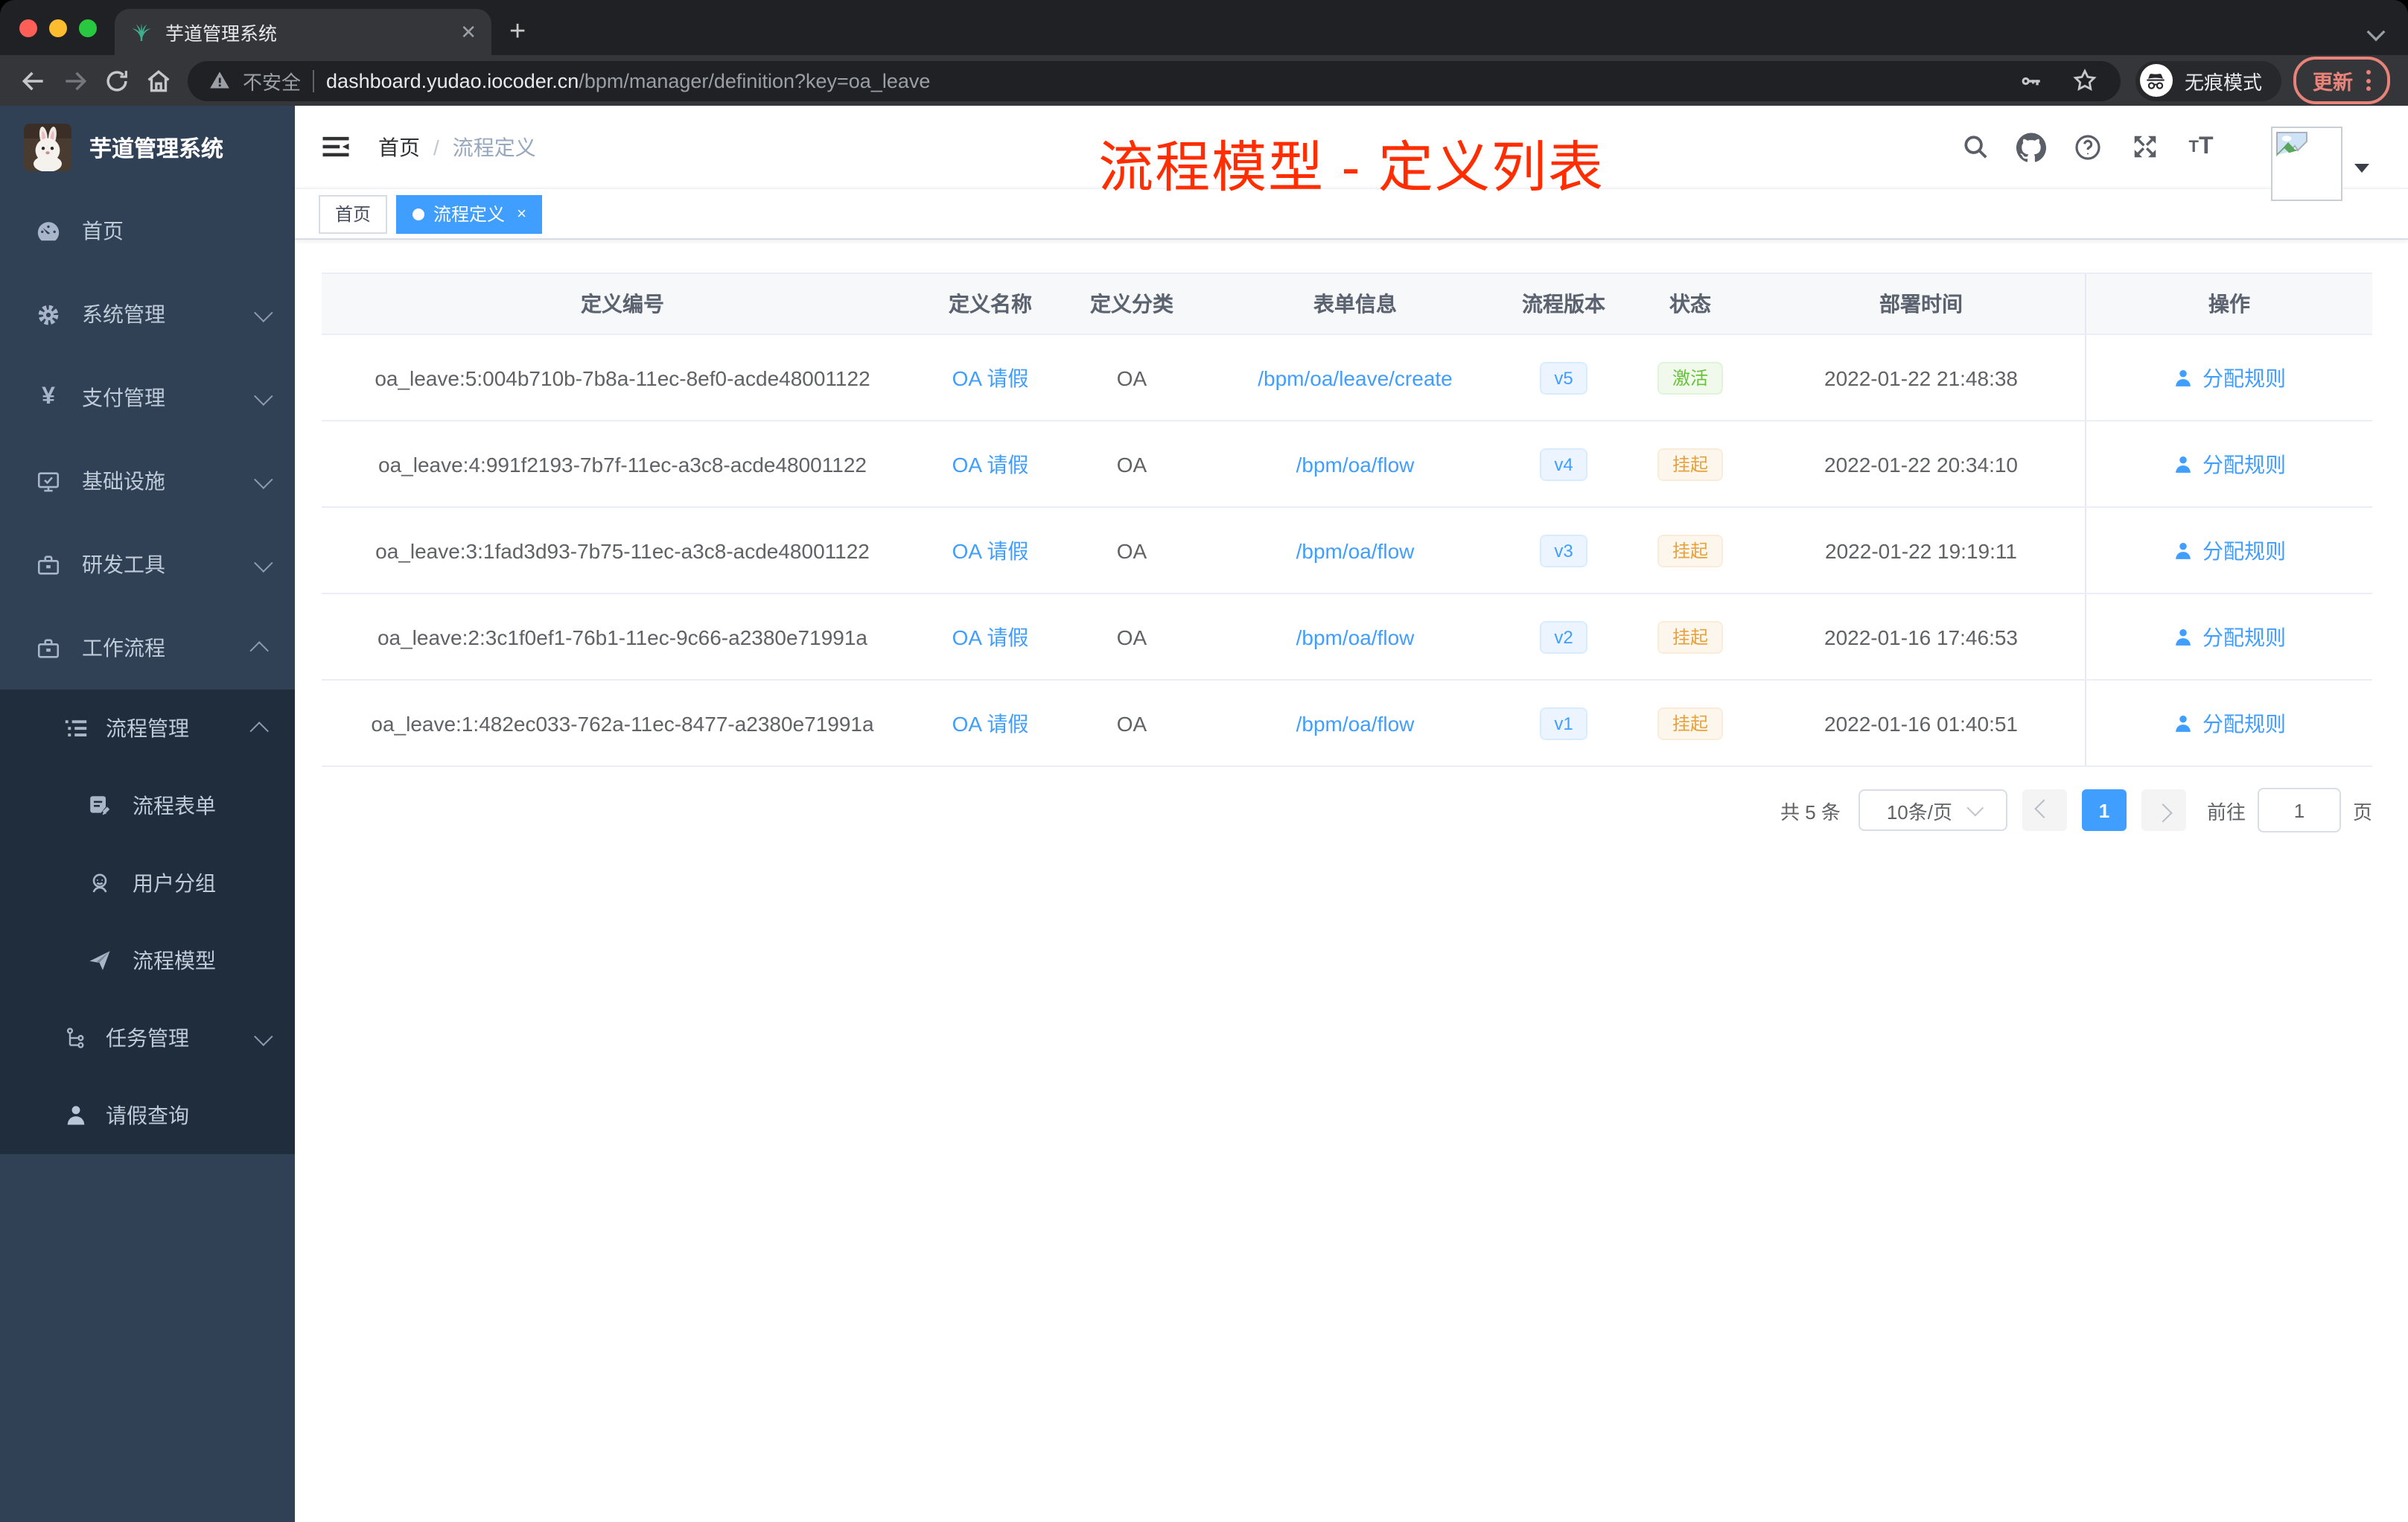 Image resolution: width=2408 pixels, height=1522 pixels. What do you see at coordinates (2368, 80) in the screenshot?
I see `browser-menu-dots-icon` at bounding box center [2368, 80].